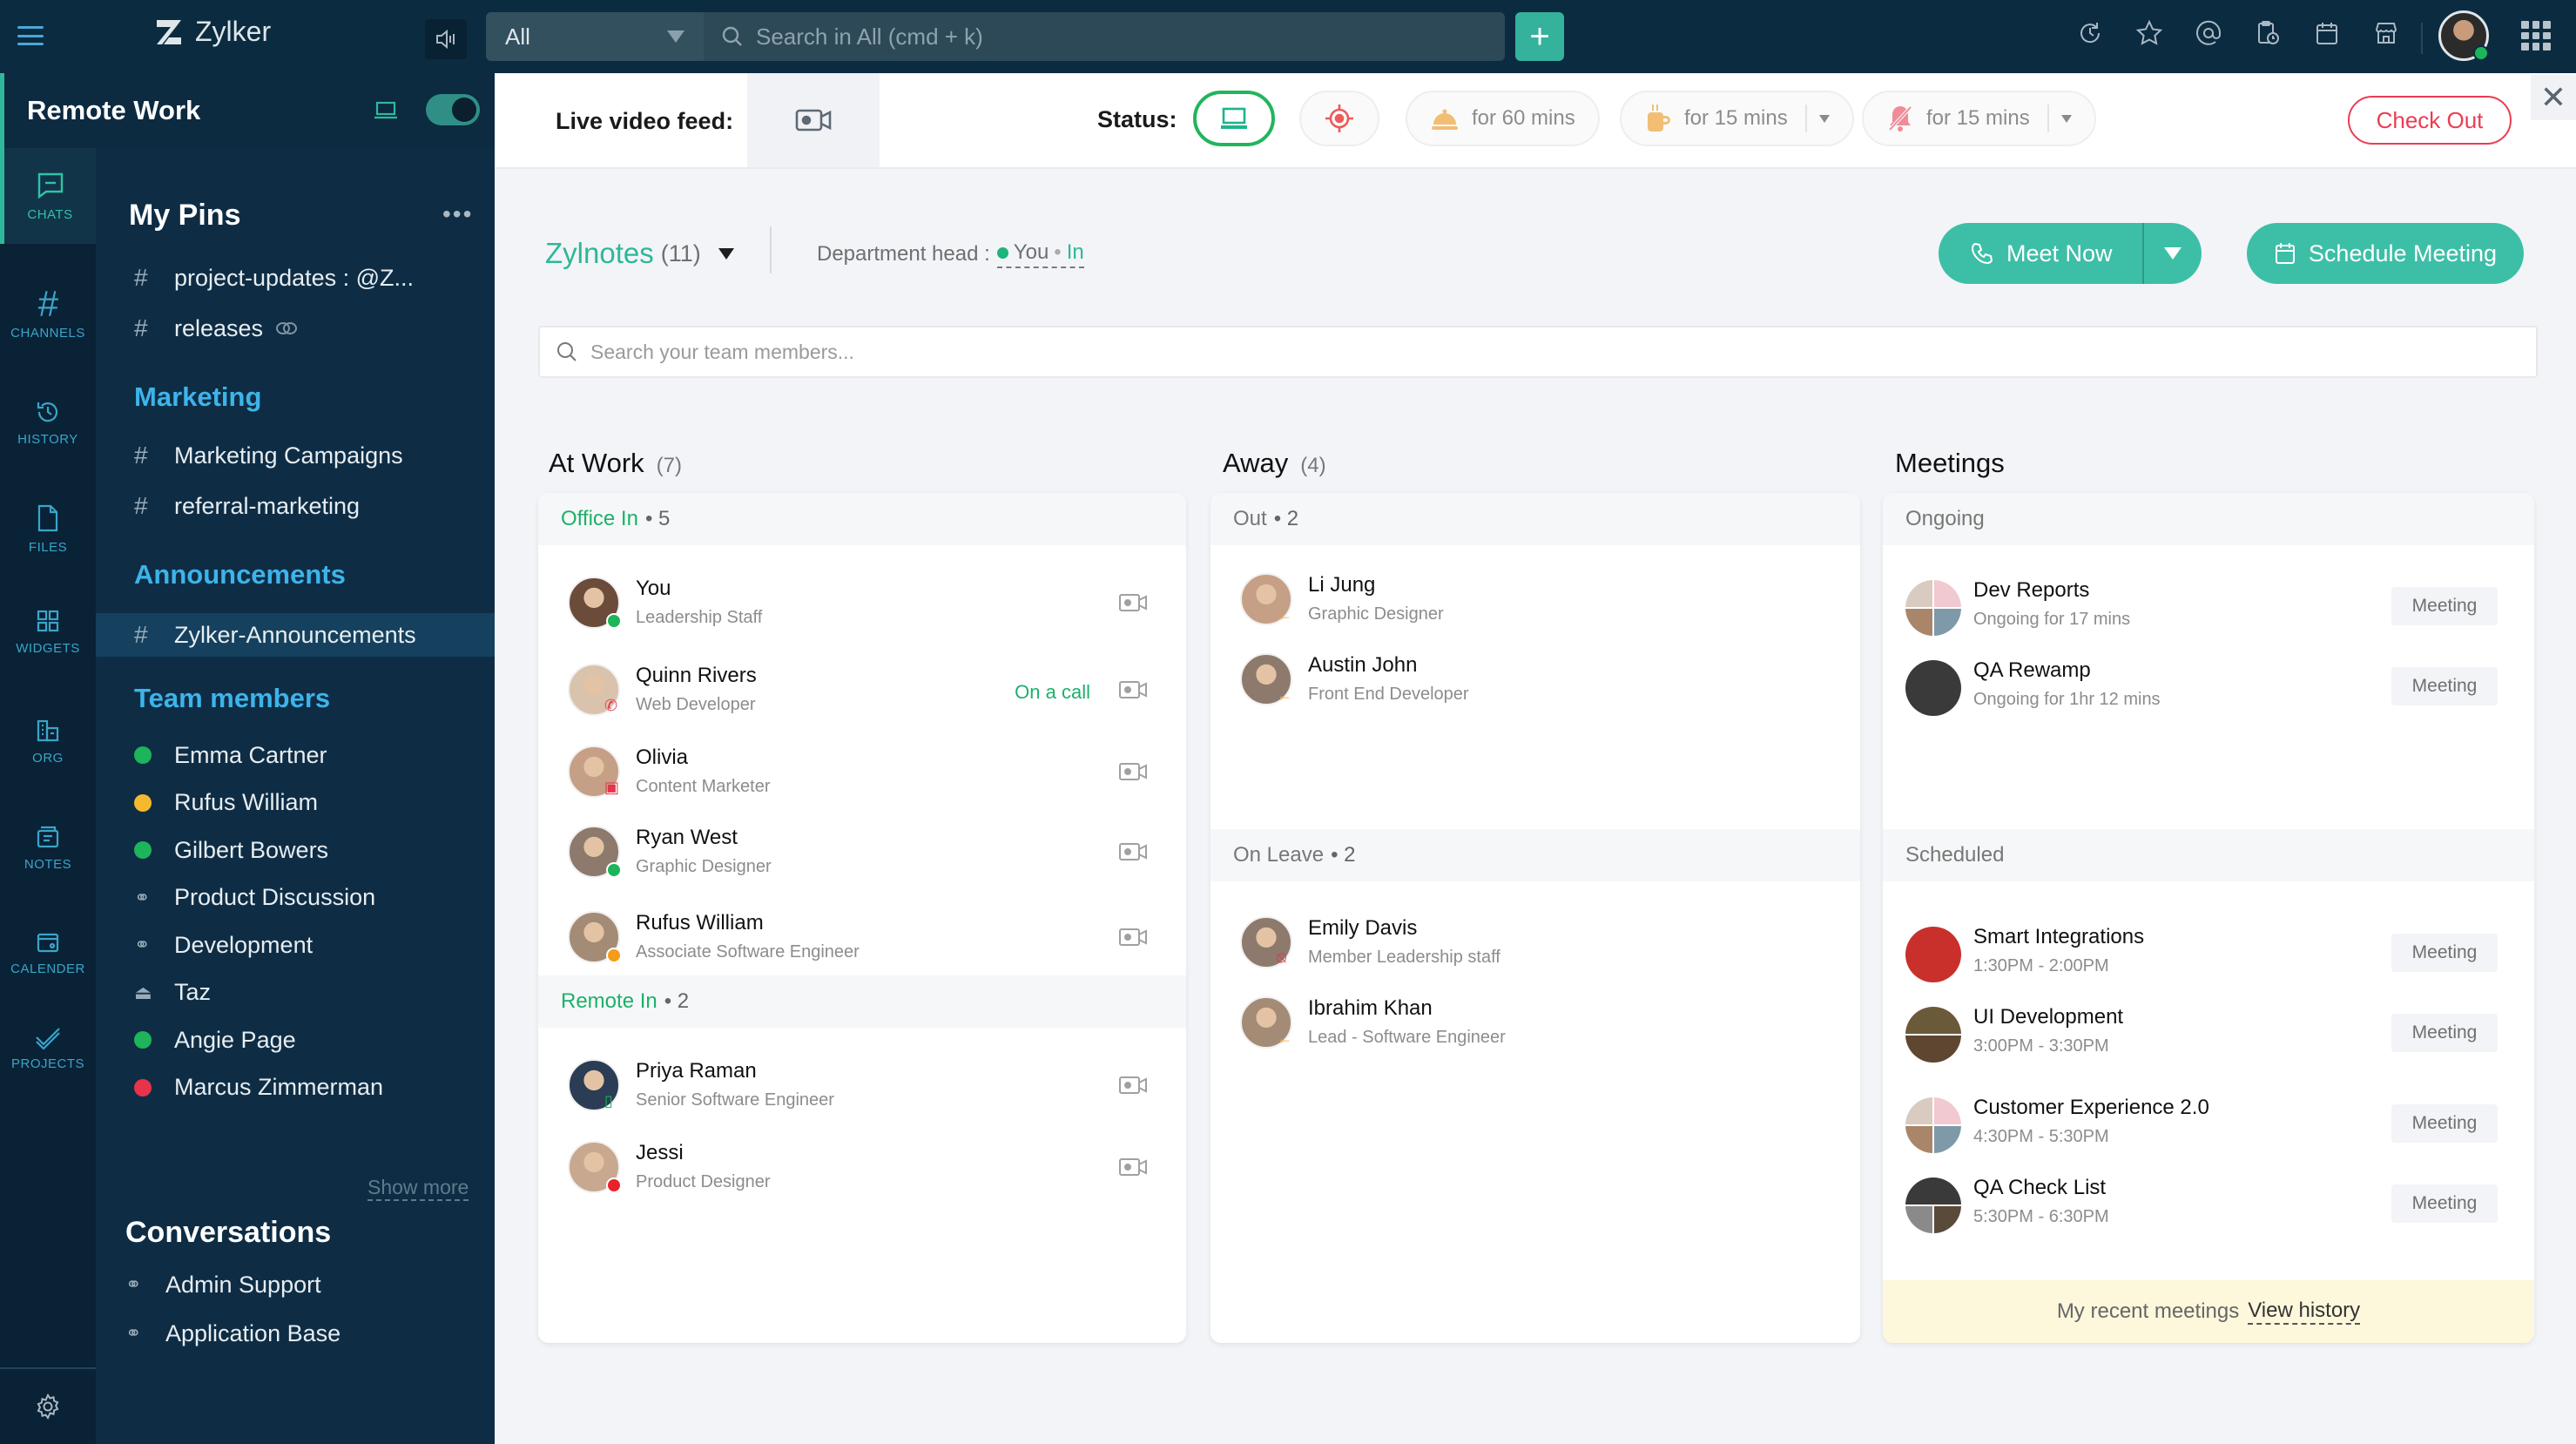 The width and height of the screenshot is (2576, 1444). Describe the element at coordinates (48, 741) in the screenshot. I see `rail-item-org: ORG` at that location.